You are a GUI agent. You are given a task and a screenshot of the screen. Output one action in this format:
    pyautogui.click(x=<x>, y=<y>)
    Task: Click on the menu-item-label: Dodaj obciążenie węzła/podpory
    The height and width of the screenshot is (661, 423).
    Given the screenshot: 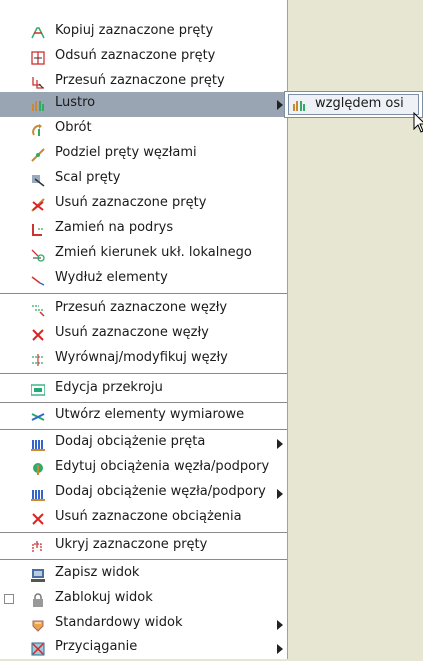 What is the action you would take?
    pyautogui.click(x=160, y=491)
    